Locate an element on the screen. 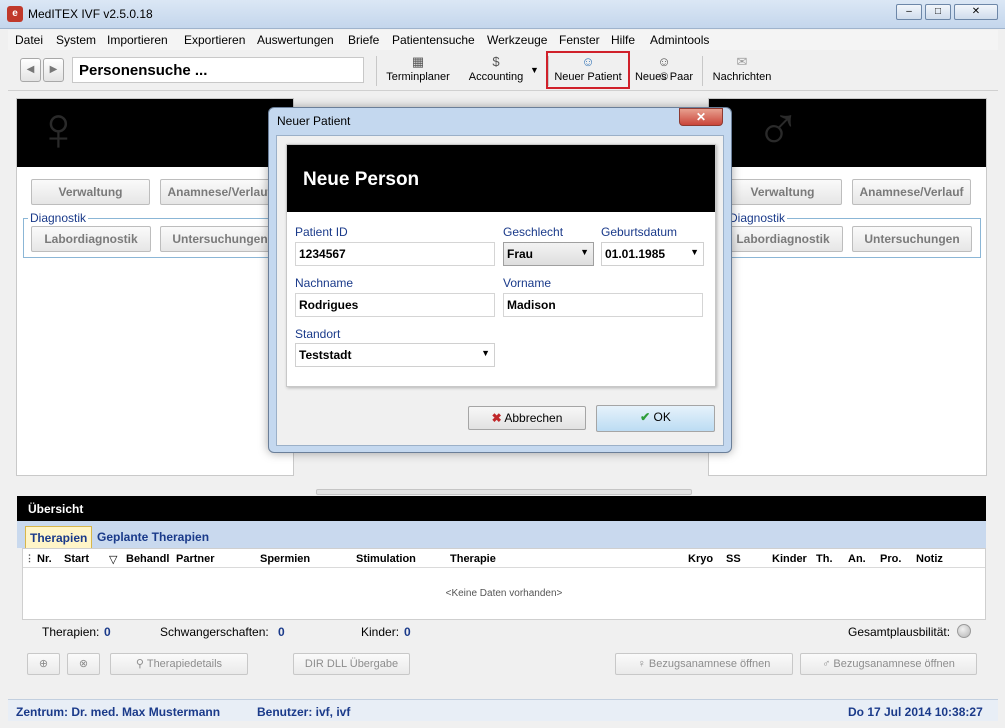 This screenshot has width=1005, height=728. neues-paar-button: ☺☺ Neues Paar is located at coordinates (664, 71).